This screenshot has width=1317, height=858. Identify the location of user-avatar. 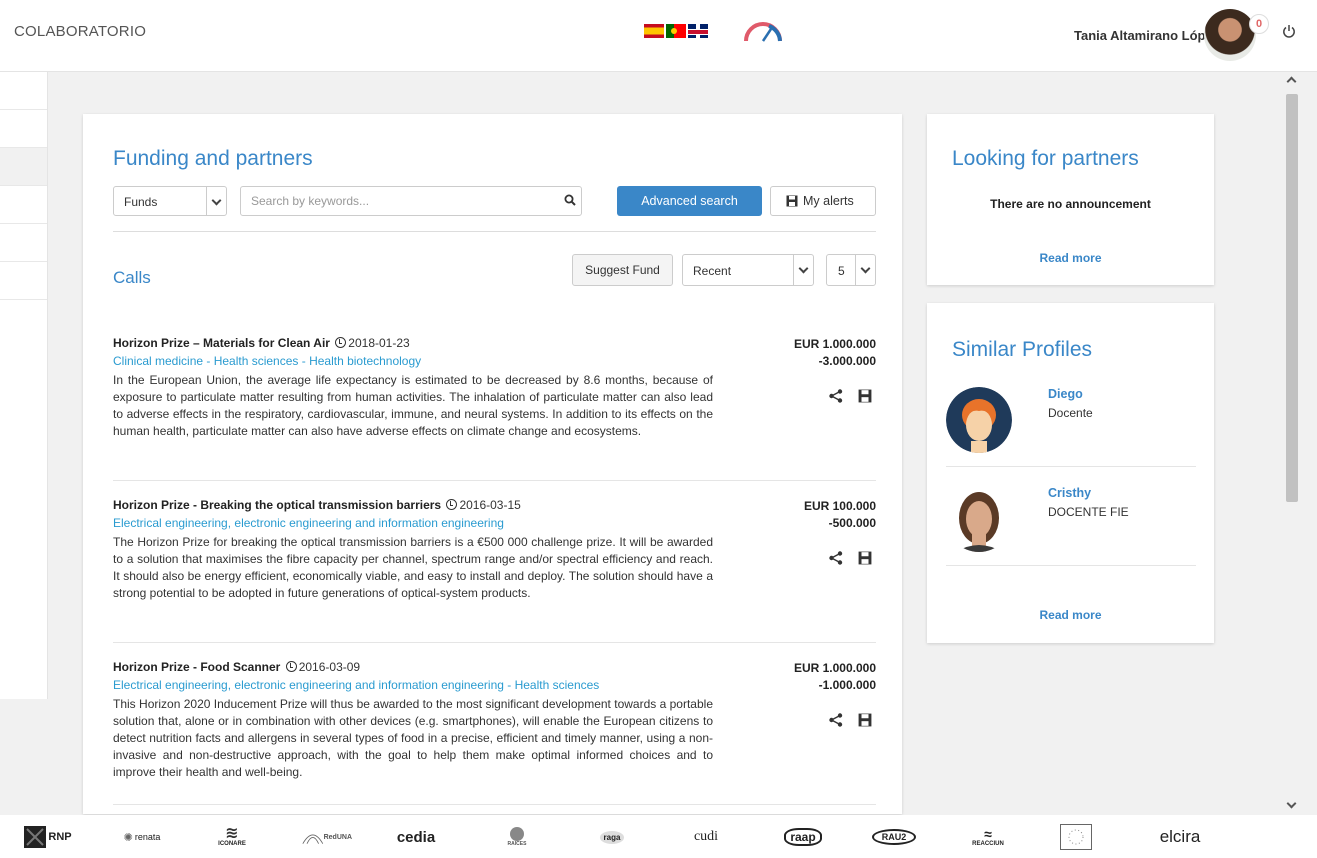
(1230, 35).